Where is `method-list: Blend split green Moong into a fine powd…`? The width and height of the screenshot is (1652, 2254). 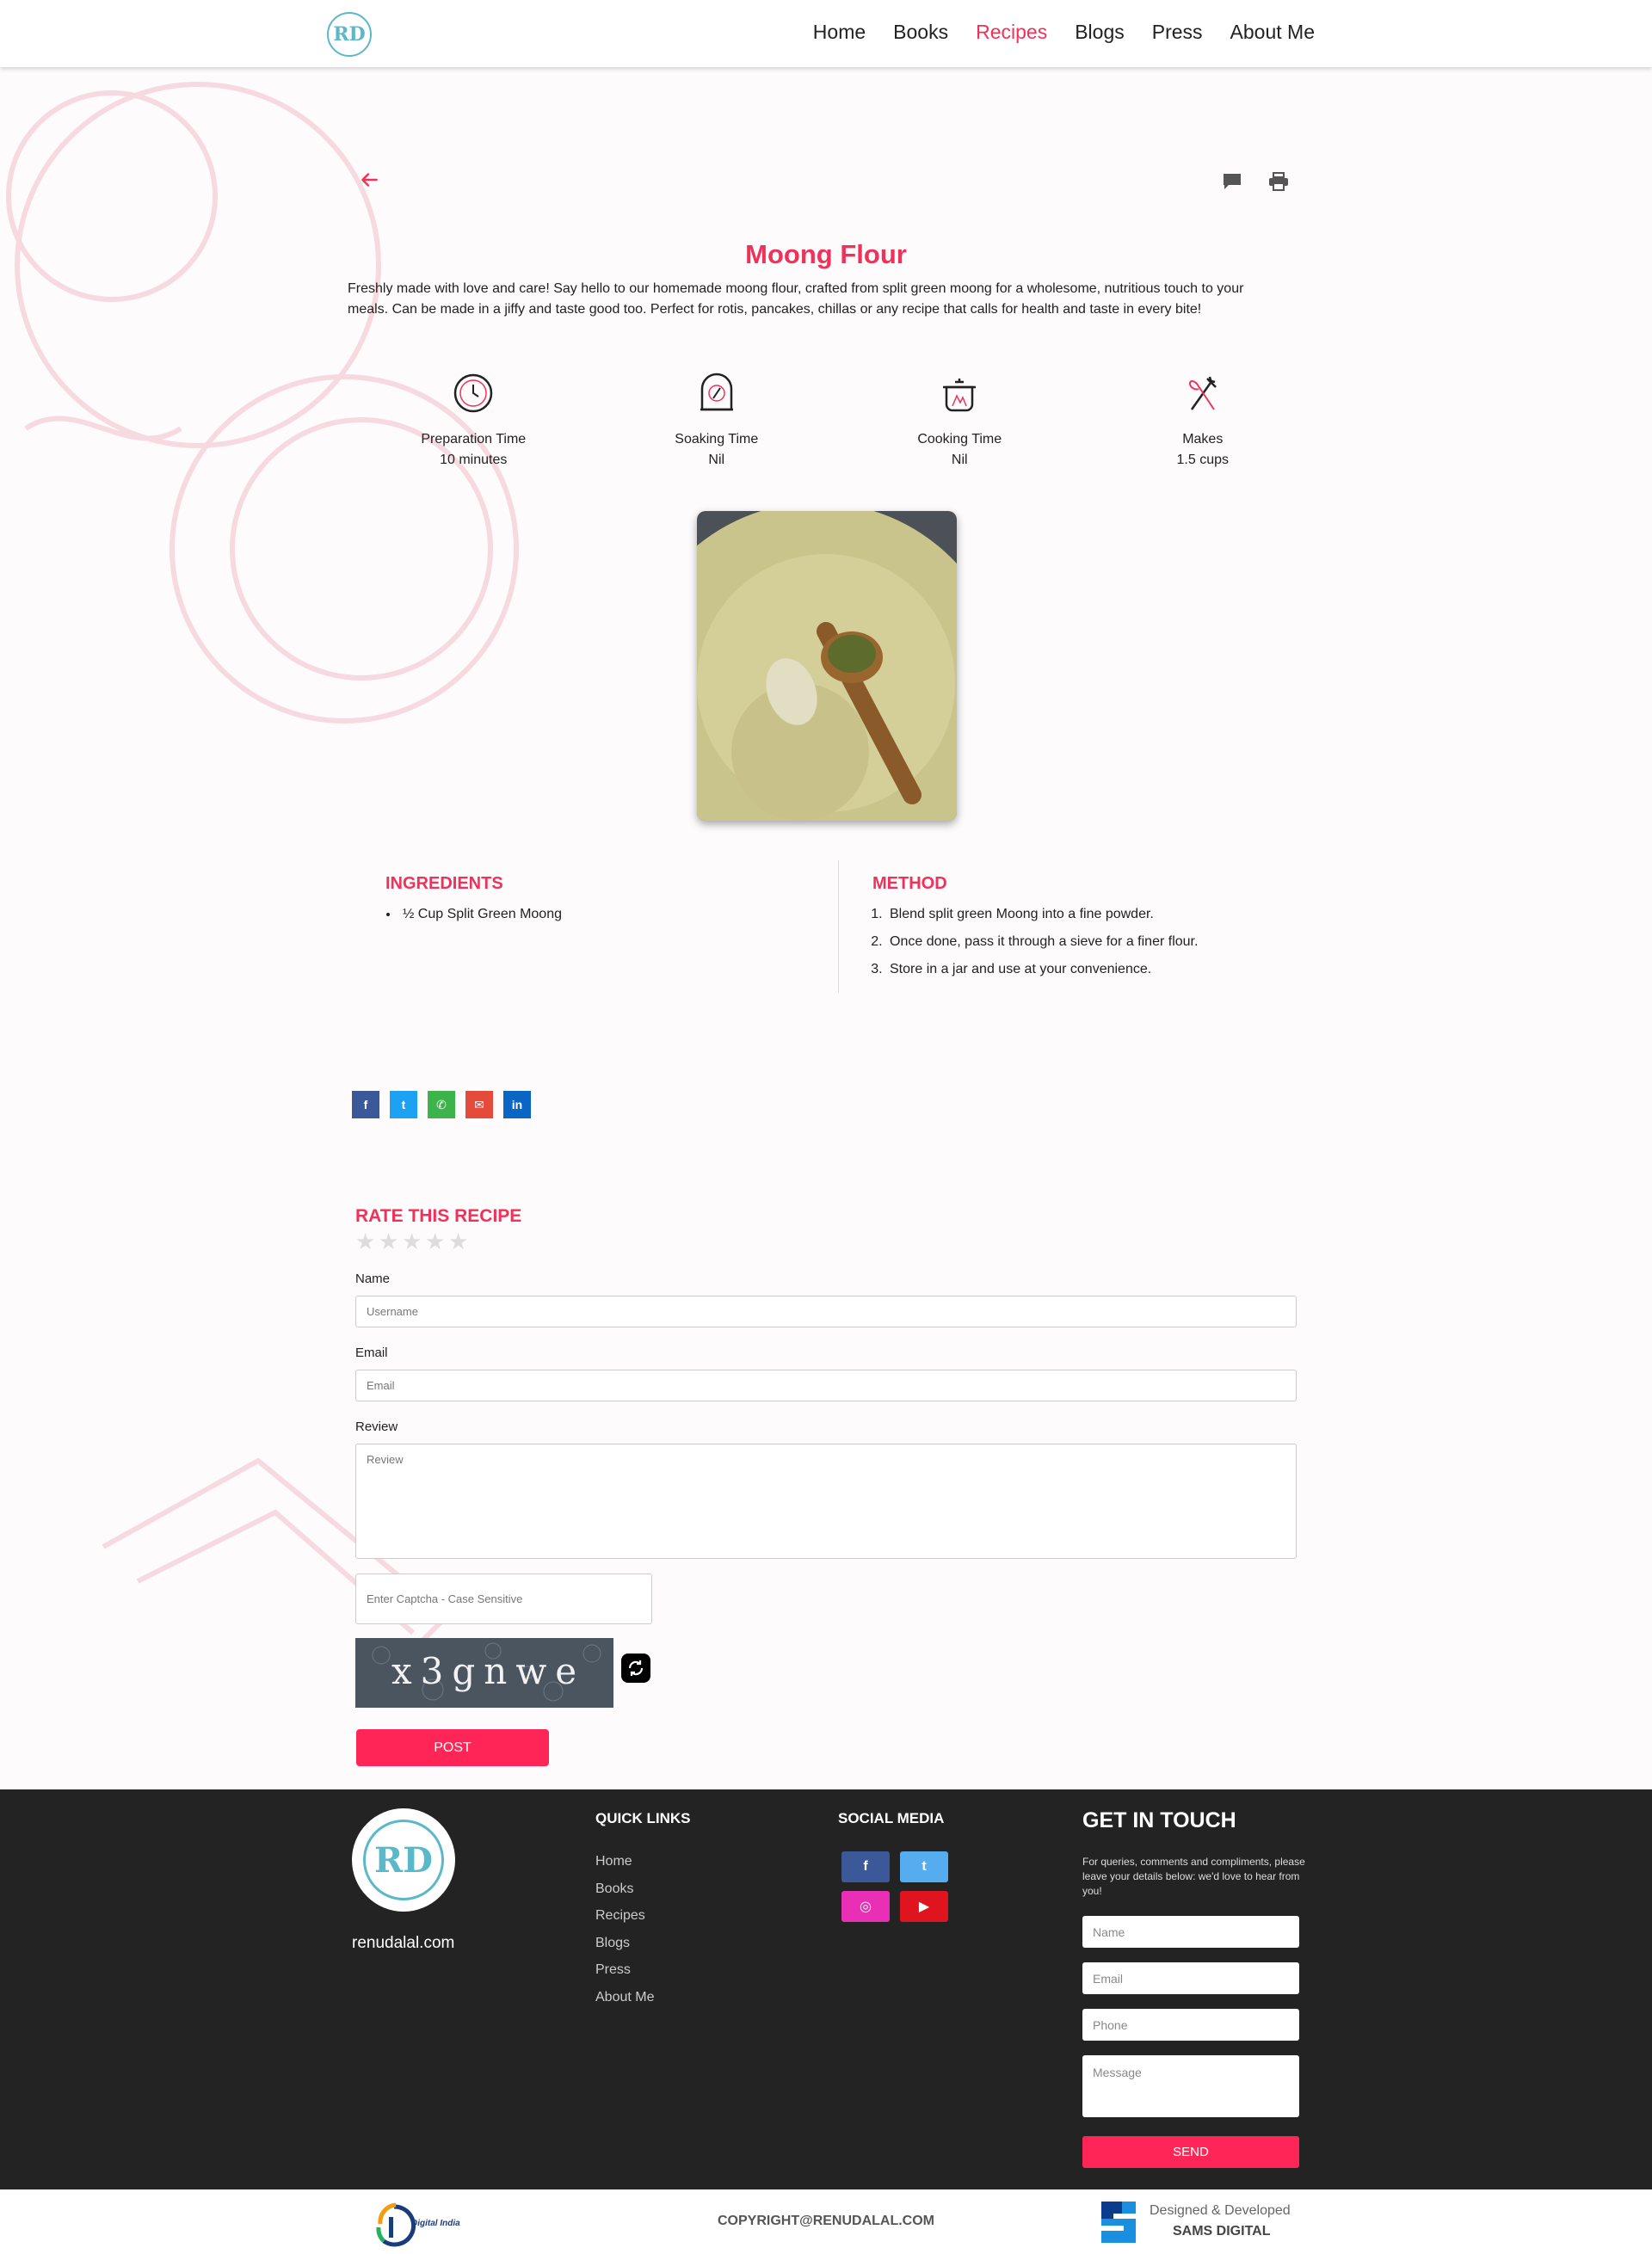
method-list: Blend split green Moong into a fine powd… is located at coordinates (1087, 942).